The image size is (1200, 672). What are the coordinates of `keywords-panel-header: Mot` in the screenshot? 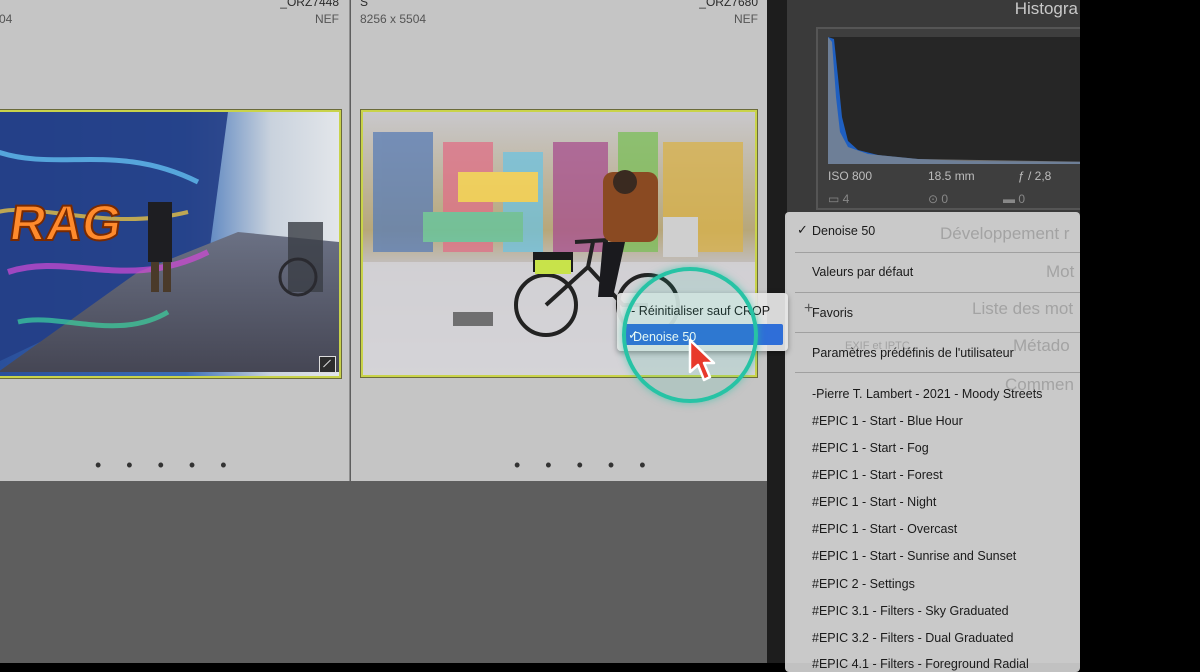 It's located at (1060, 271).